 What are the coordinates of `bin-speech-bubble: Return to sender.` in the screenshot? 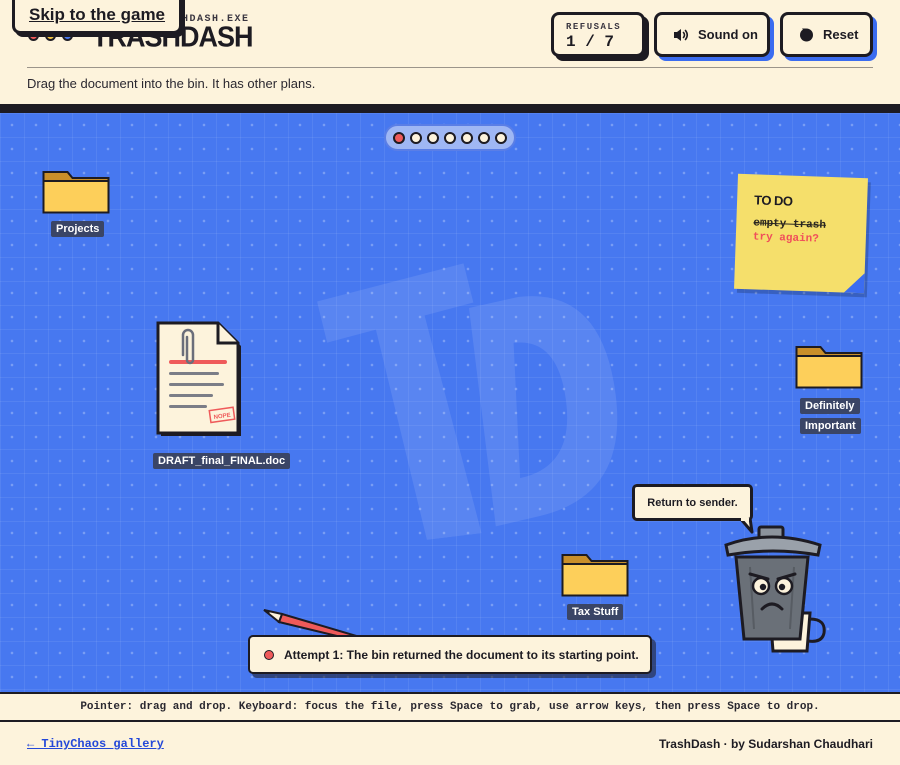 It's located at (692, 502).